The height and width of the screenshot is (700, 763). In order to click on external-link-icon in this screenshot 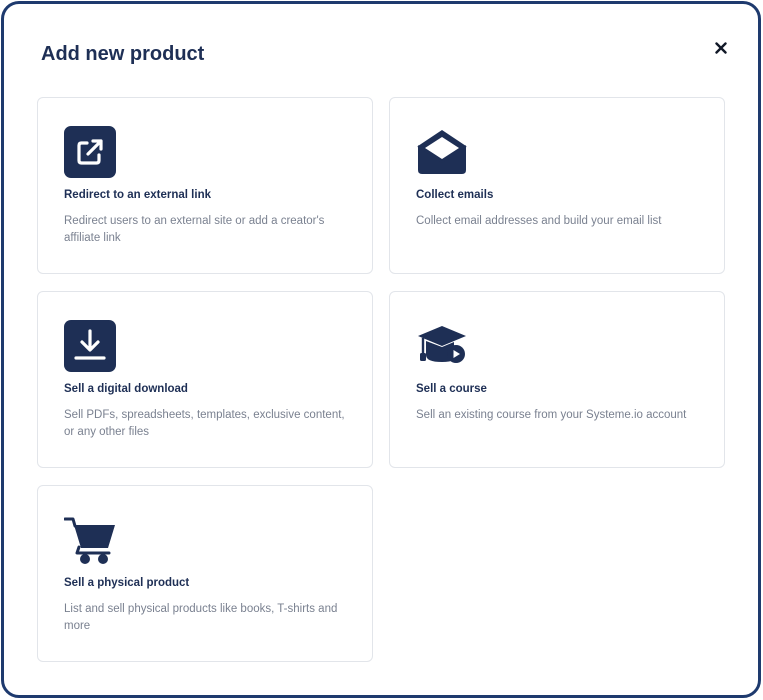, I will do `click(90, 152)`.